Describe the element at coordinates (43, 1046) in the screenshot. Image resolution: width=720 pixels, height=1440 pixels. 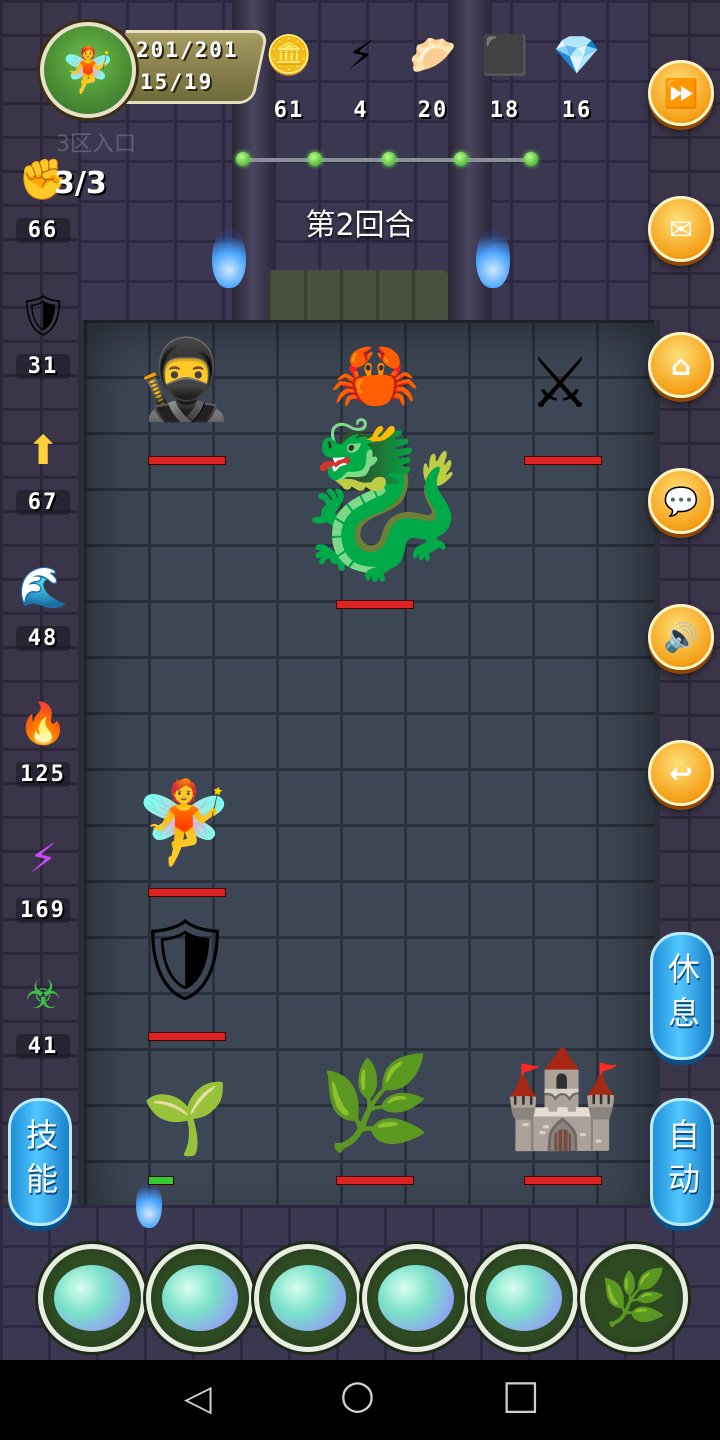
I see `stat-value: 41` at that location.